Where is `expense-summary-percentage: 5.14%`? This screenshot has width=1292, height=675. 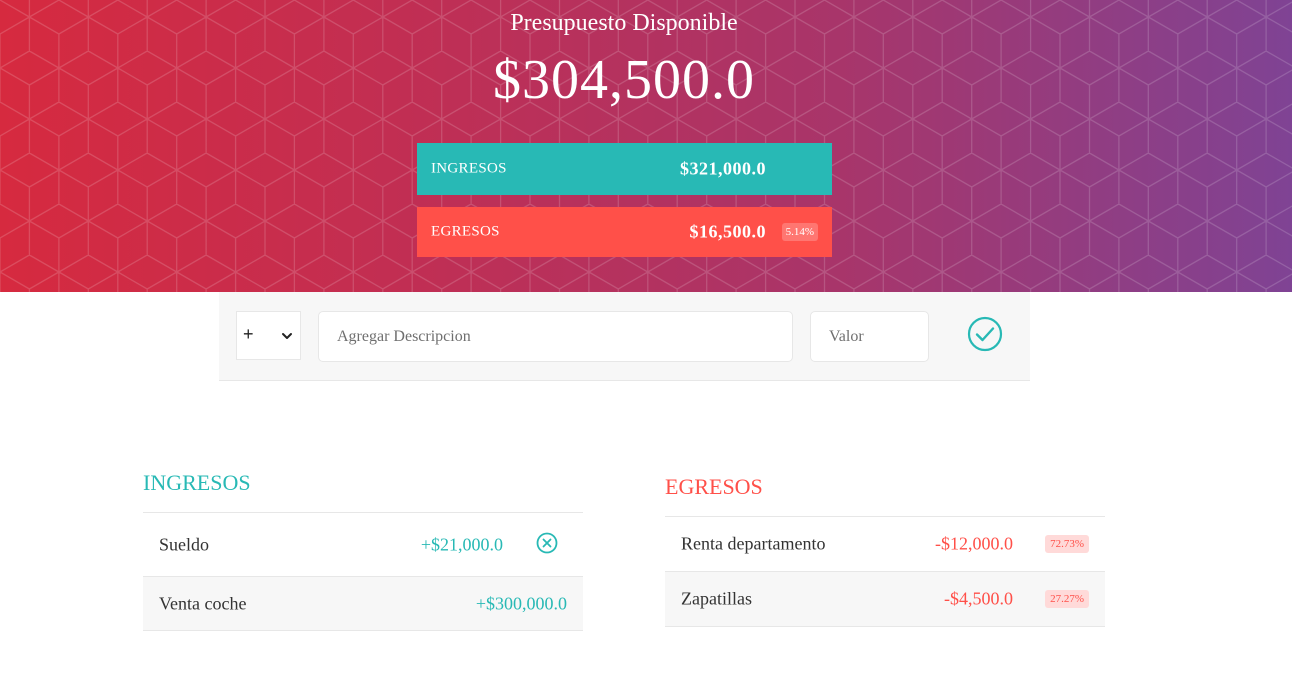 expense-summary-percentage: 5.14% is located at coordinates (799, 232).